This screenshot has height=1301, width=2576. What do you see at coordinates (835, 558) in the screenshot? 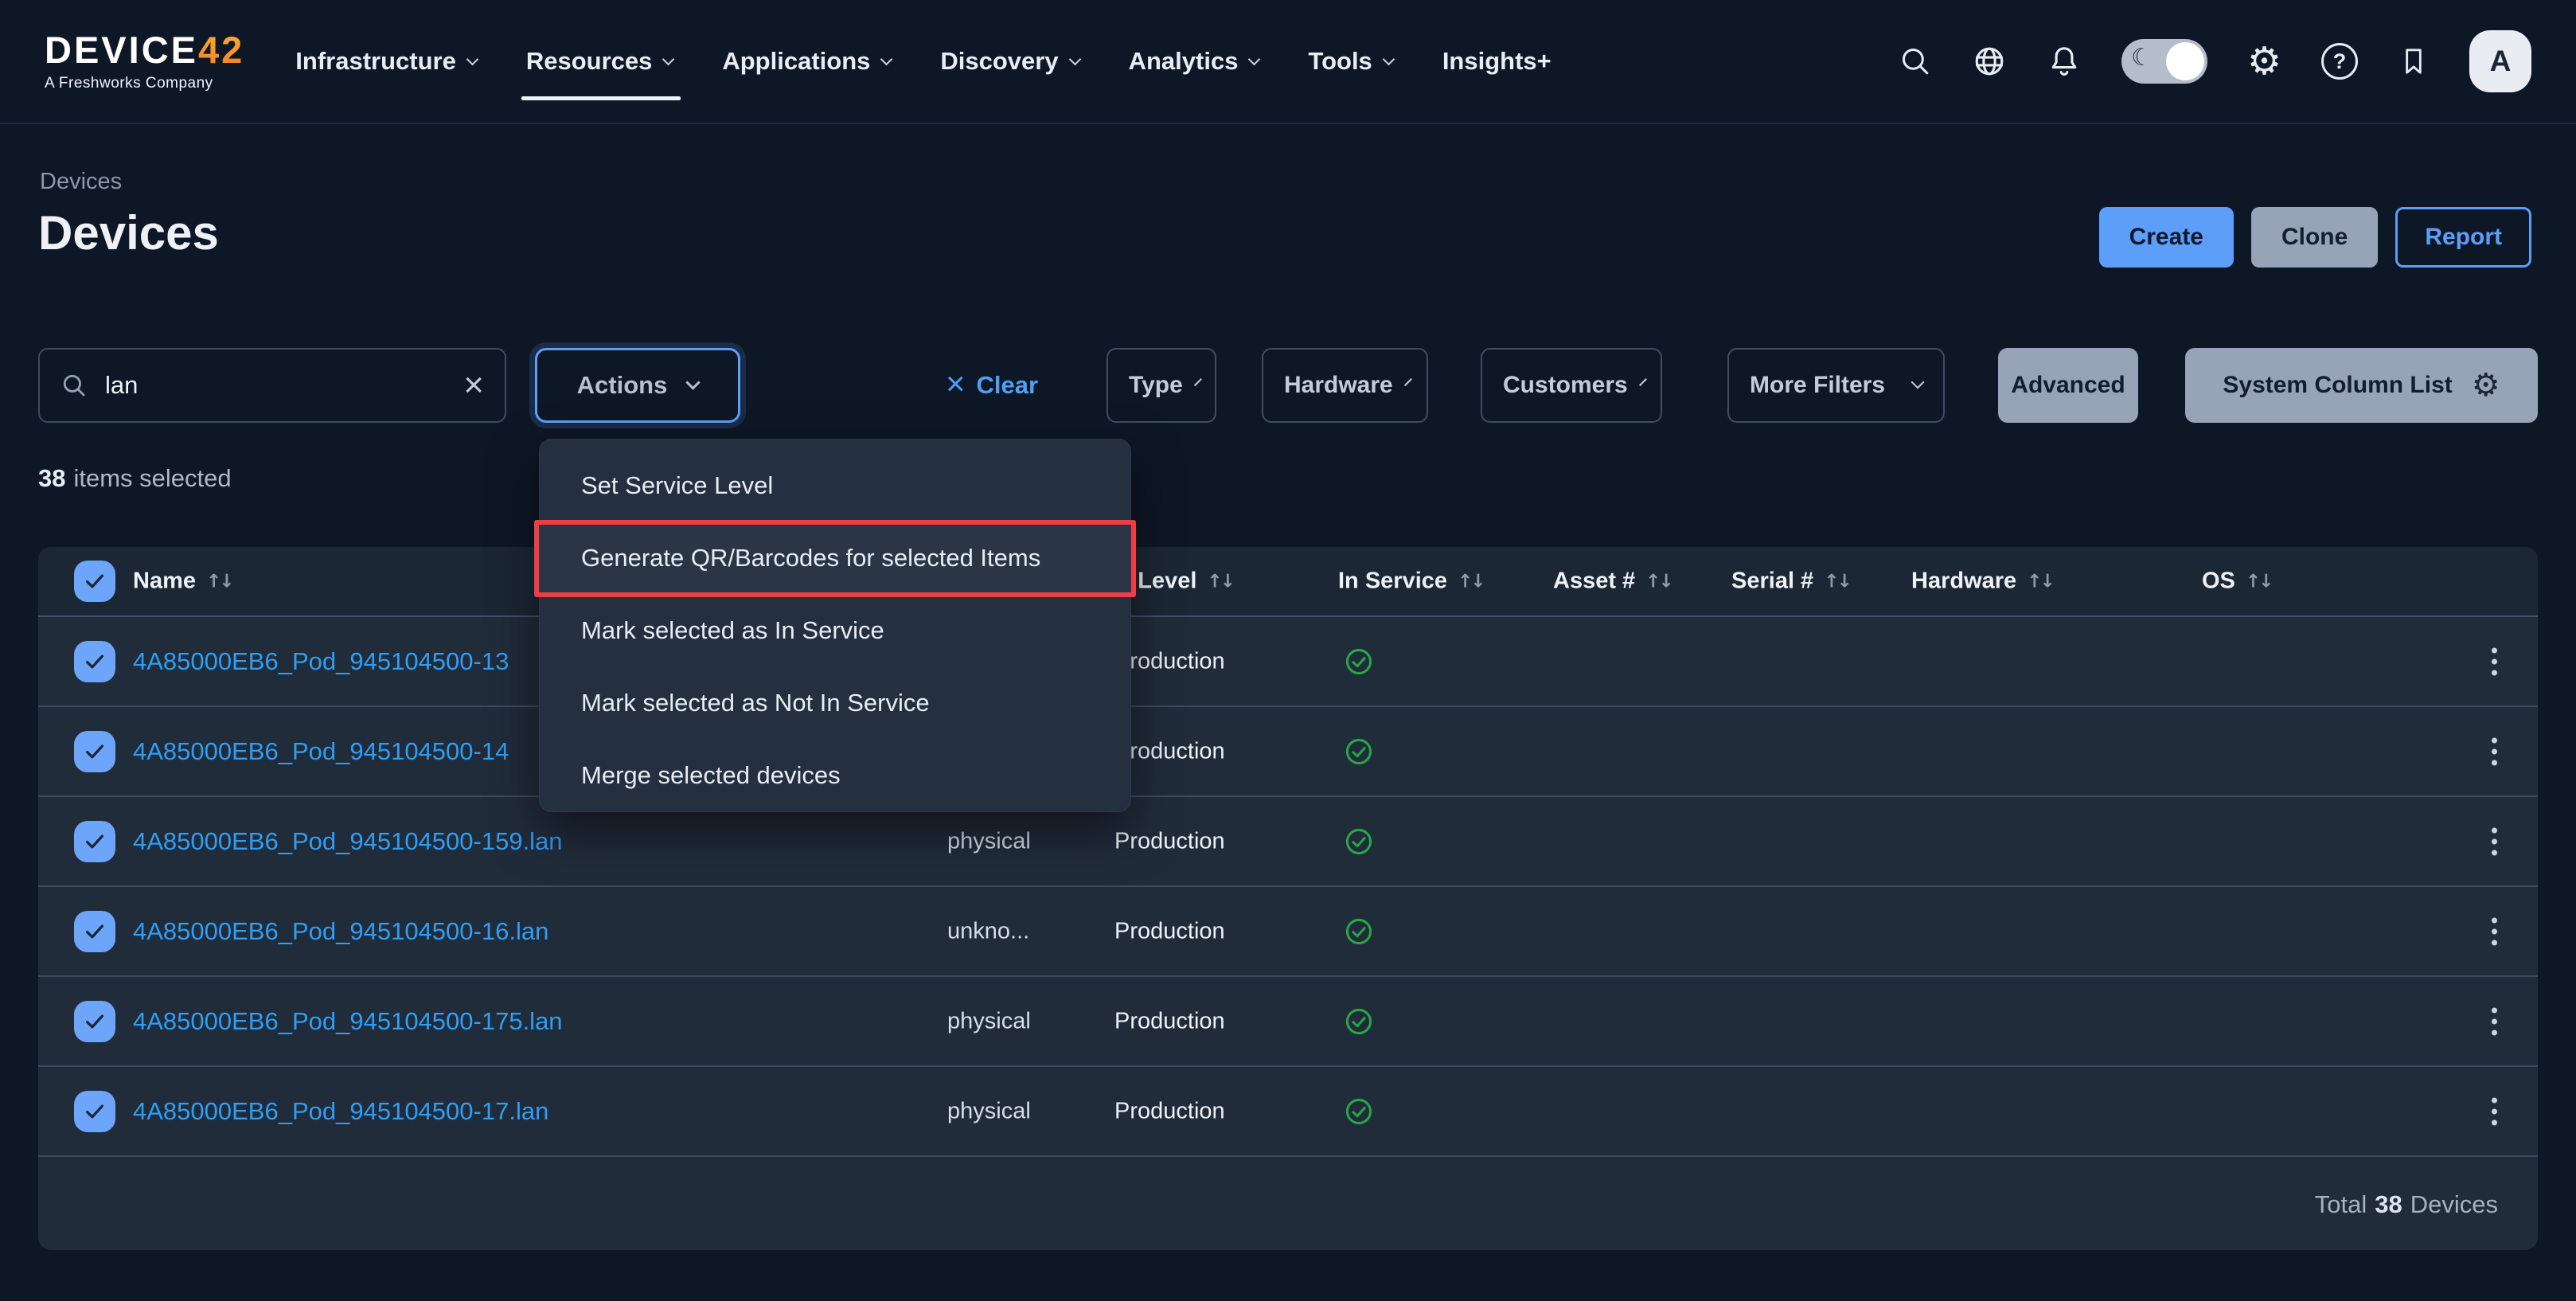
I see `menu-item-generate-qr-barcodes: Generate QR/Barcodes for selected Items` at bounding box center [835, 558].